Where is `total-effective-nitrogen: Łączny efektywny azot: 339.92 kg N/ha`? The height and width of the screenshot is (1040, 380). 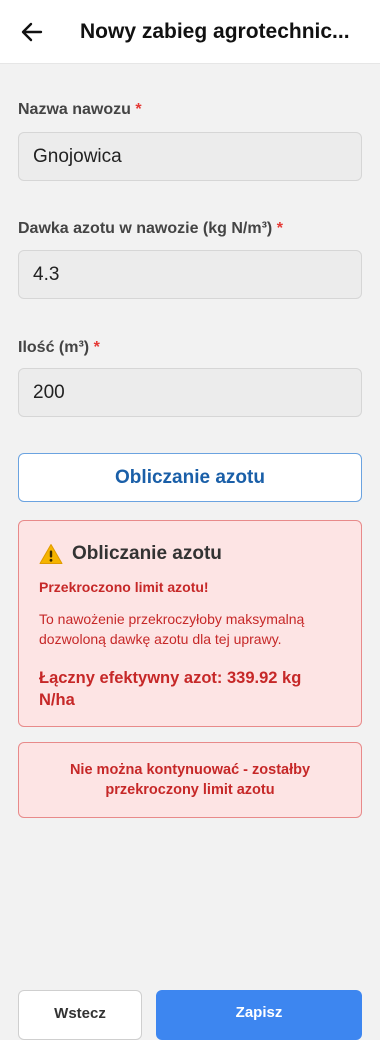 total-effective-nitrogen: Łączny efektywny azot: 339.92 kg N/ha is located at coordinates (170, 689).